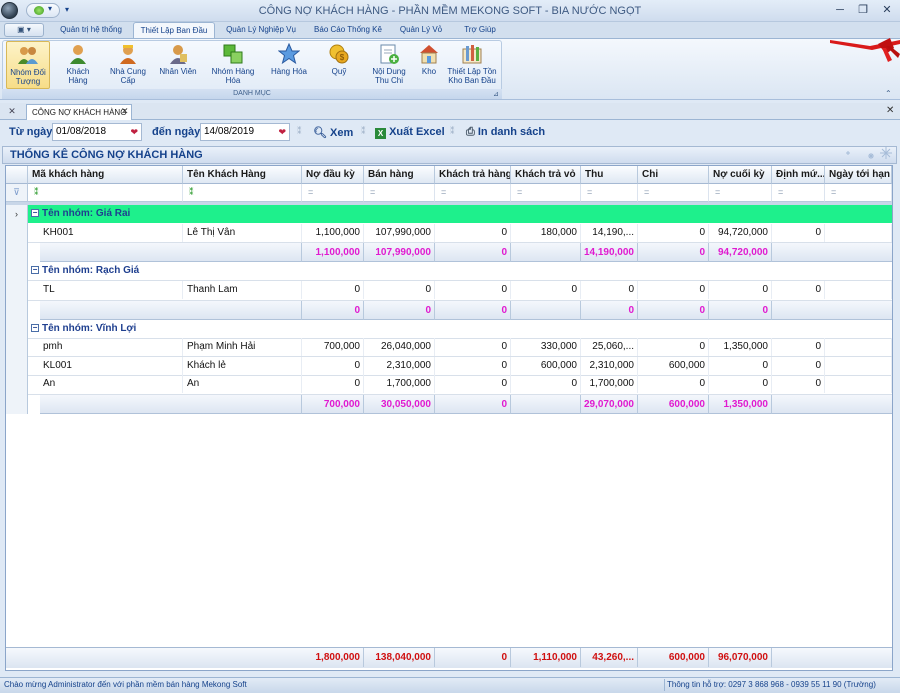 The height and width of the screenshot is (693, 900). I want to click on cell-thu: 1,700,000, so click(609, 384).